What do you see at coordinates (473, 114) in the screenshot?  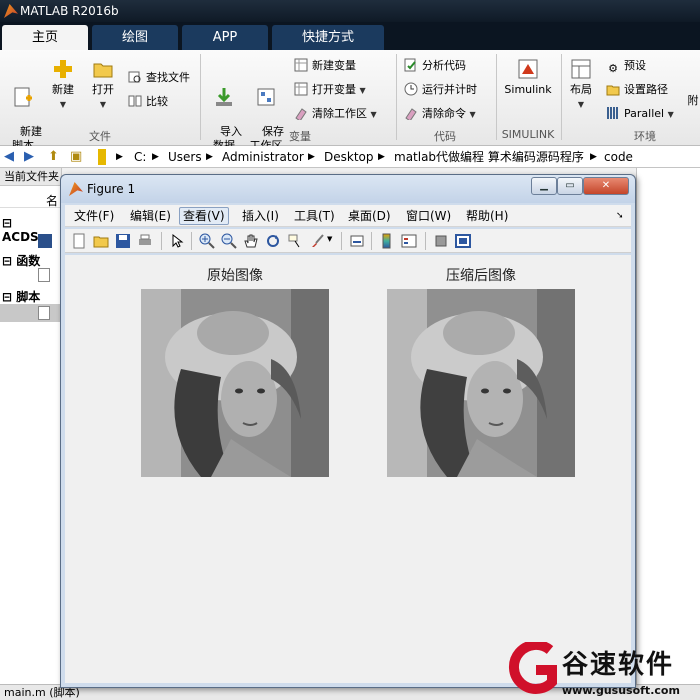 I see `clear-commands-dropdown-icon: ▼` at bounding box center [473, 114].